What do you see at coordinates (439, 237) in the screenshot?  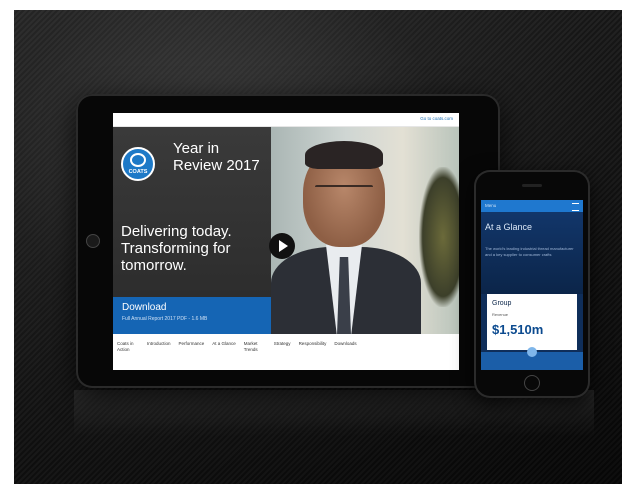 I see `background-plant` at bounding box center [439, 237].